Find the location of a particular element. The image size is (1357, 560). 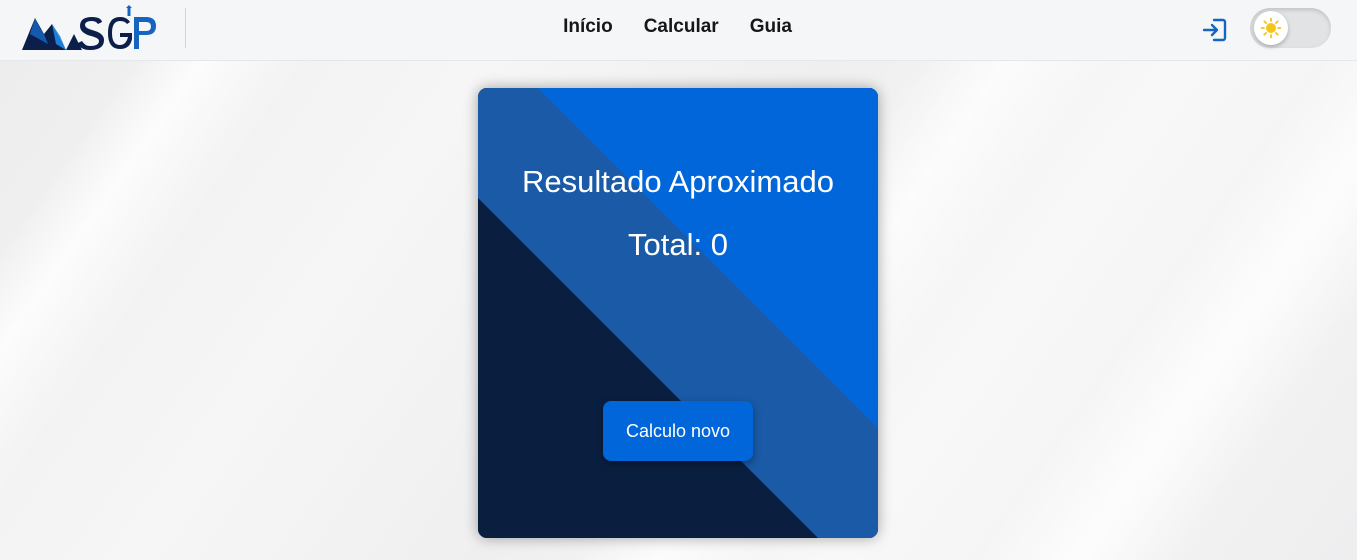

result-title: Resultado Aproximado is located at coordinates (678, 181).